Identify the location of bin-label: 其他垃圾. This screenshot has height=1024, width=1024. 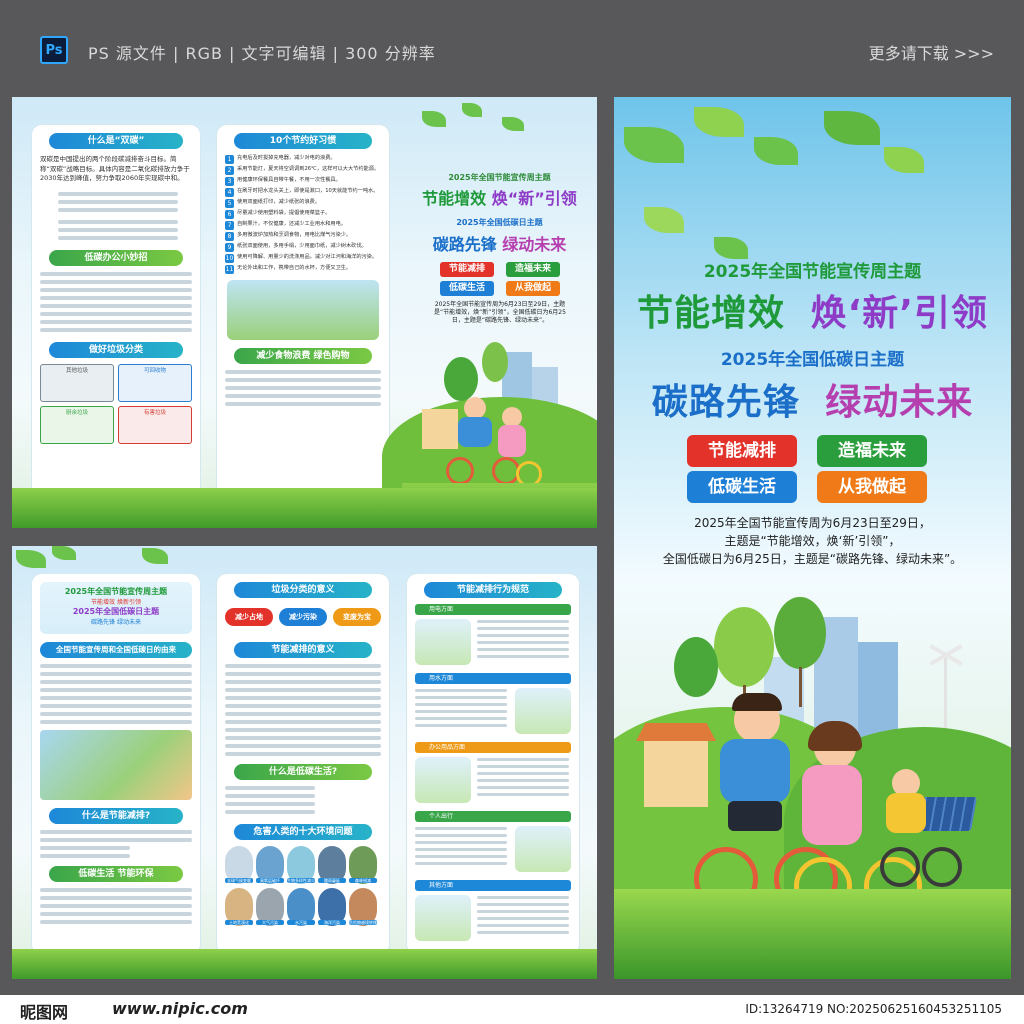
(76, 370).